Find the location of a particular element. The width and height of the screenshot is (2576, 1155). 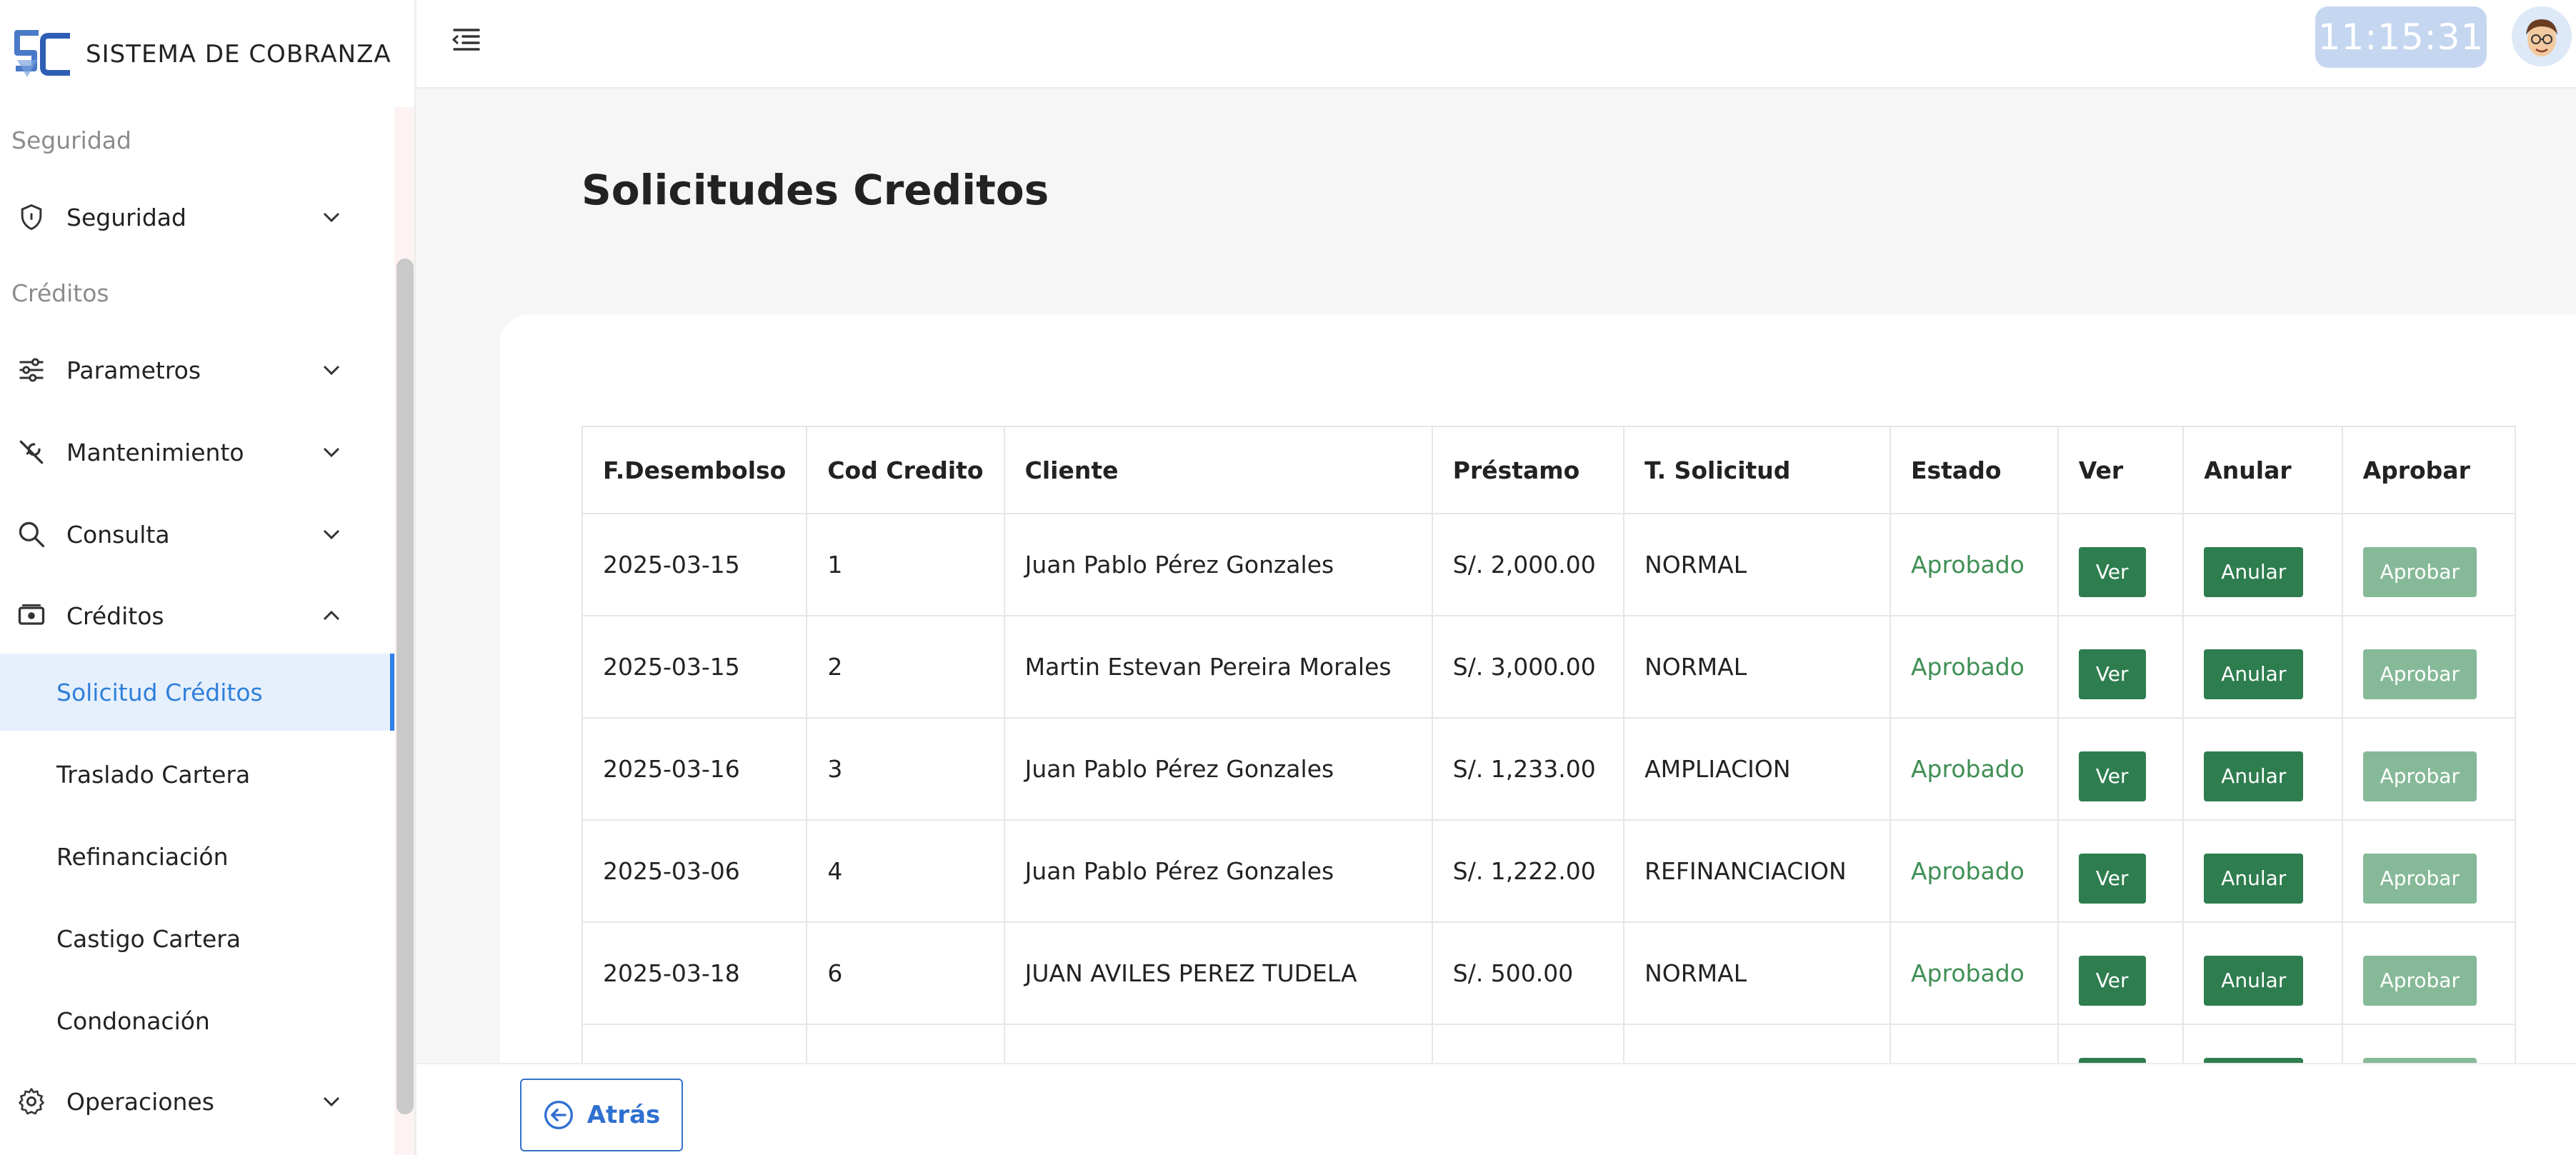

col-header-tipo: T. Solicitud is located at coordinates (1757, 470).